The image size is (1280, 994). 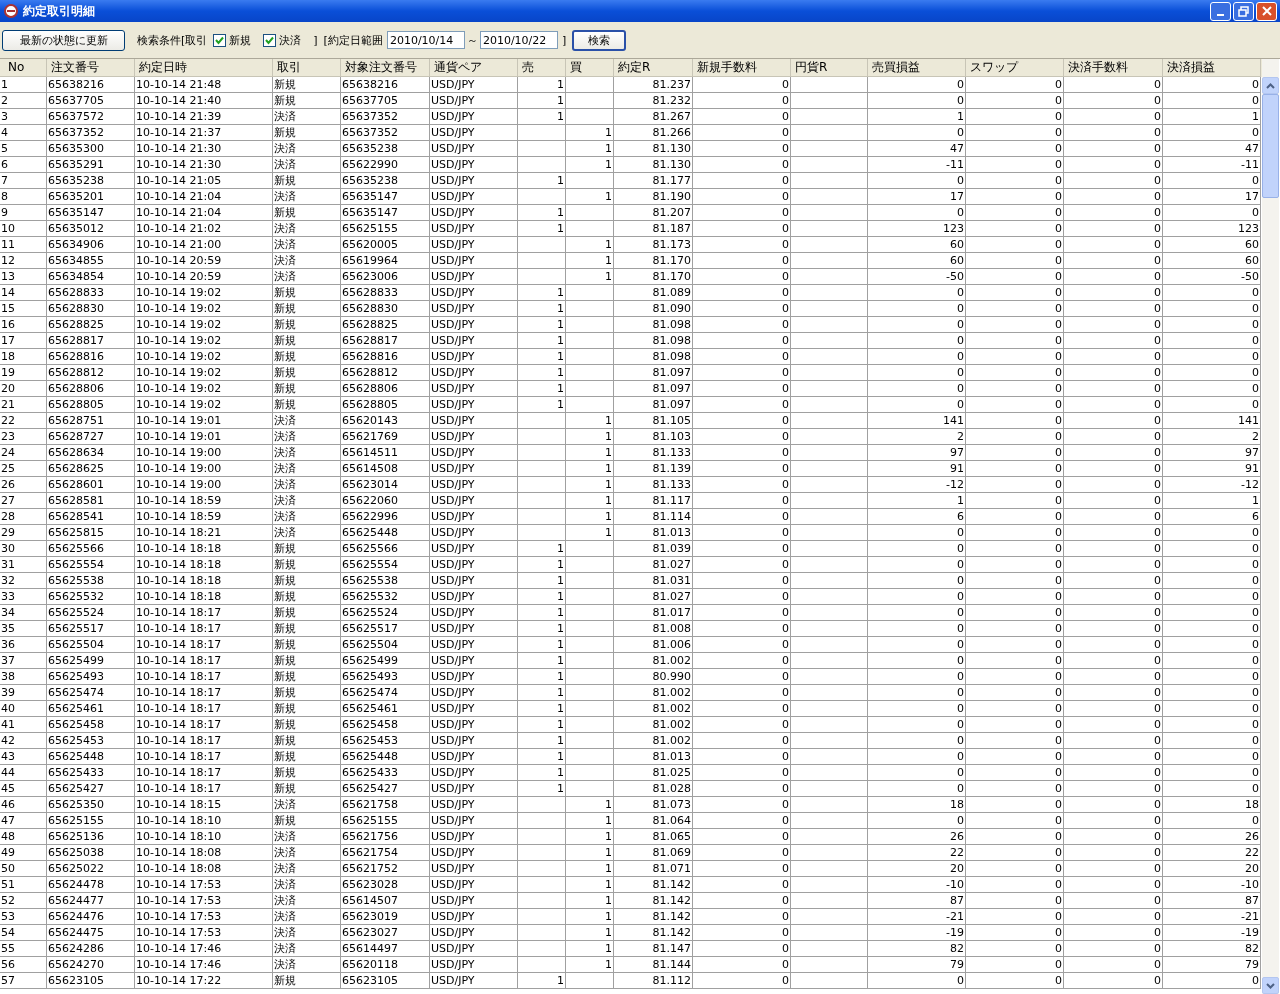 What do you see at coordinates (1266, 11) in the screenshot?
I see `close-button` at bounding box center [1266, 11].